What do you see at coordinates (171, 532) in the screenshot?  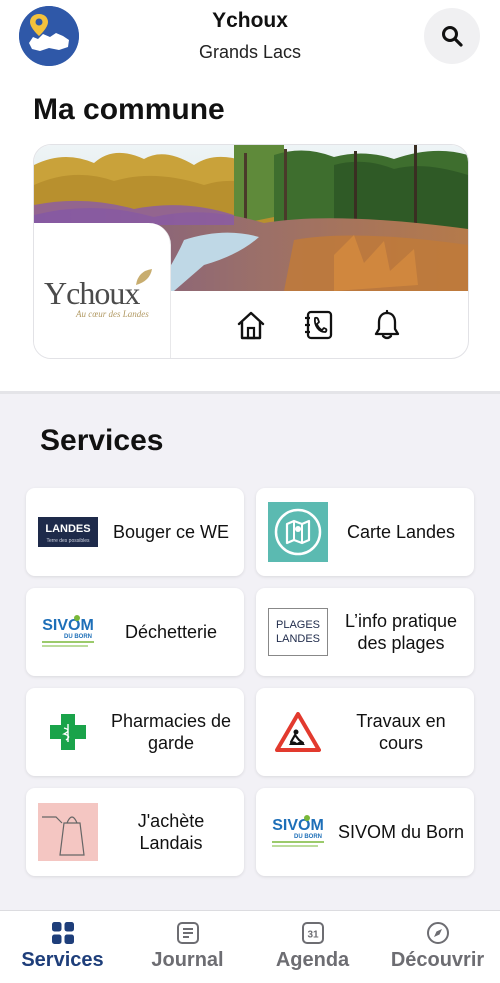 I see `service-label: Bouger ce WE` at bounding box center [171, 532].